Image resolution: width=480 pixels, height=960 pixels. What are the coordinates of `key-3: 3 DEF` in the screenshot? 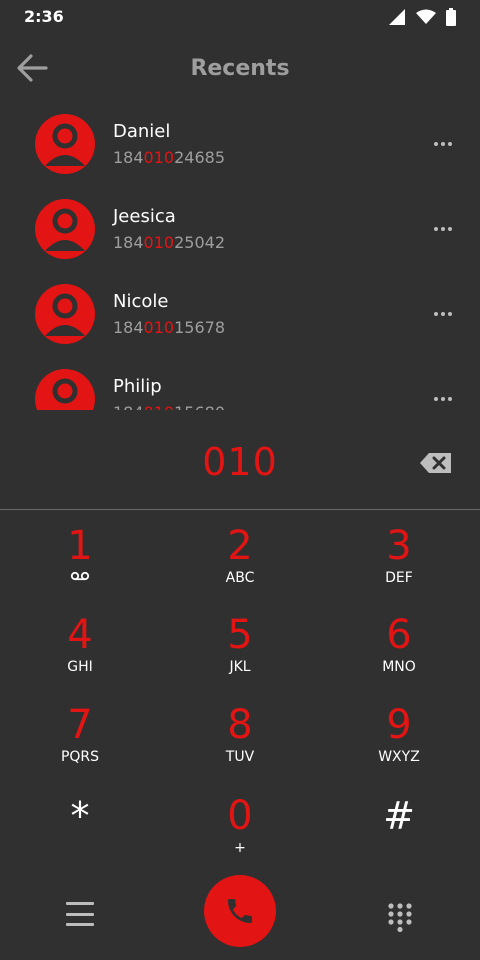 It's located at (399, 566).